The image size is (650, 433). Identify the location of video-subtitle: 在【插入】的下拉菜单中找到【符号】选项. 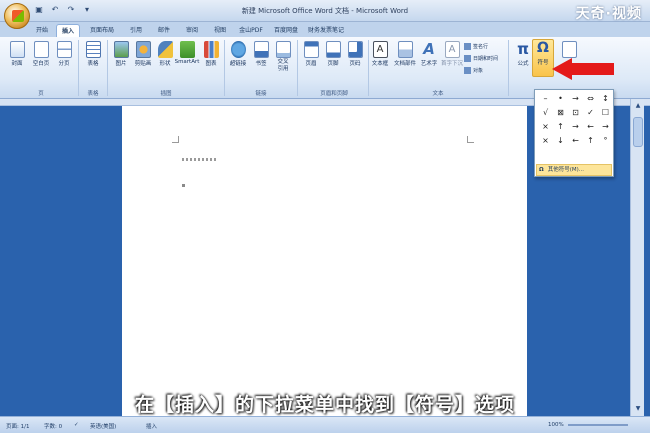
(324, 405).